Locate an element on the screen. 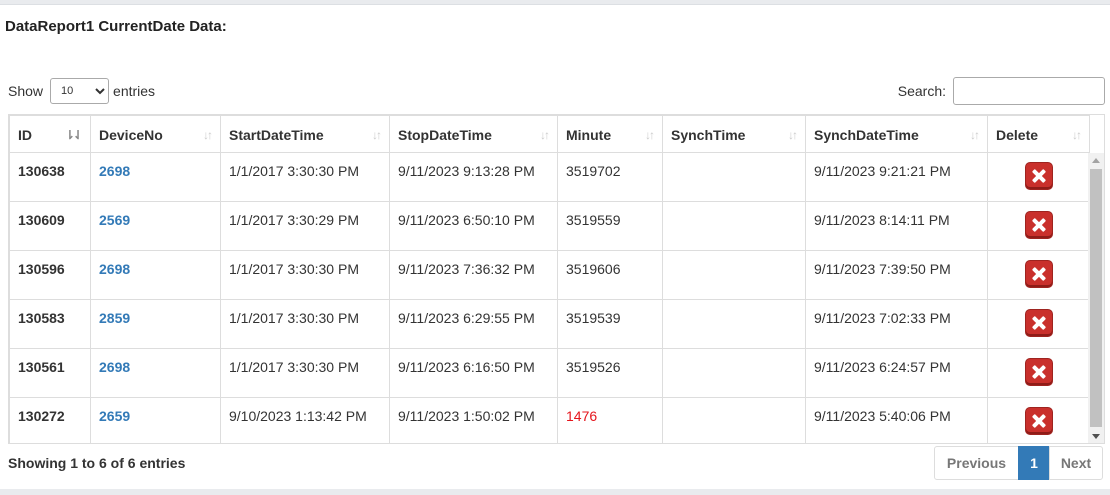  cell-id: 130638 is located at coordinates (50, 177).